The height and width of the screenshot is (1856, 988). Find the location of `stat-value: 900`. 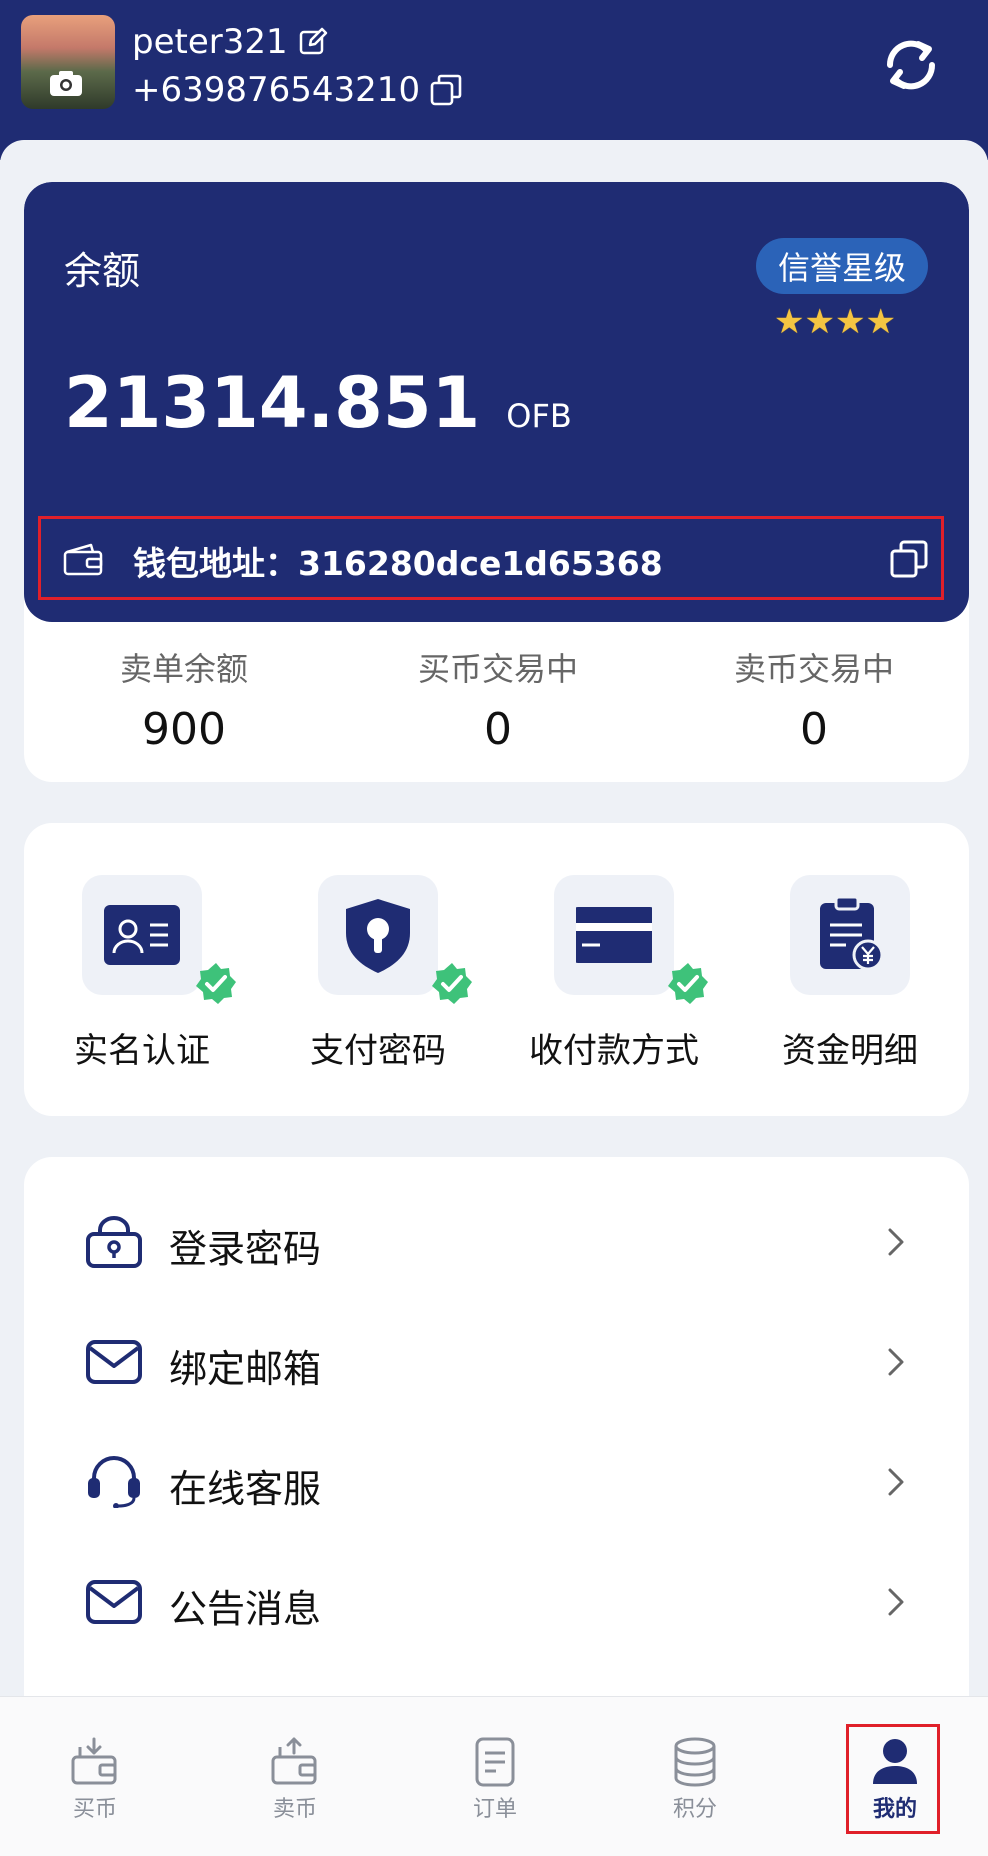

stat-value: 900 is located at coordinates (184, 729).